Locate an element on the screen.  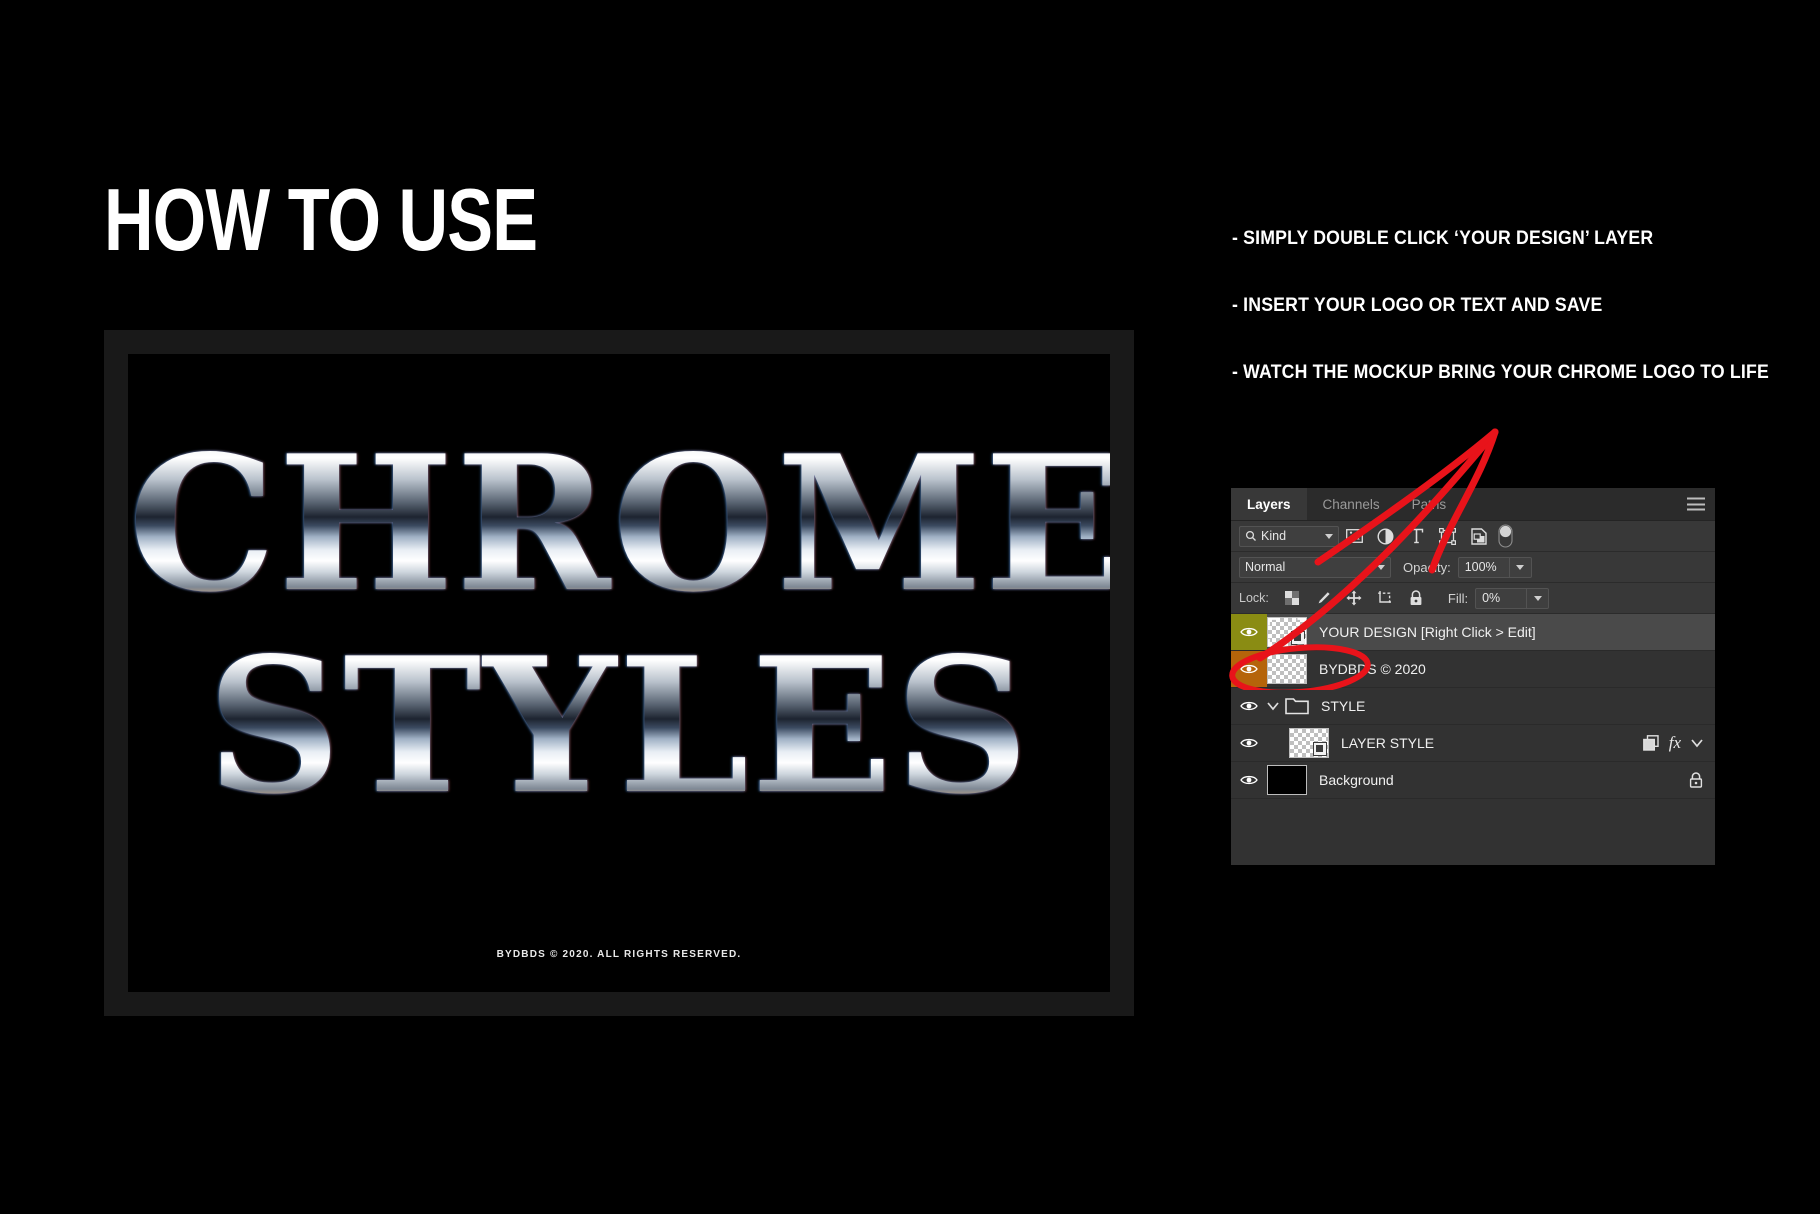
shape-layer-filter-icon is located at coordinates (1447, 536).